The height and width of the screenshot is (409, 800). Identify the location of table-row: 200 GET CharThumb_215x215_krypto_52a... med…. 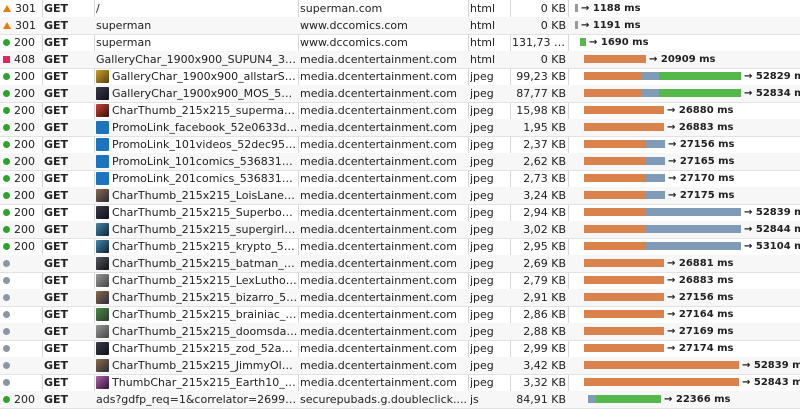
(400, 247).